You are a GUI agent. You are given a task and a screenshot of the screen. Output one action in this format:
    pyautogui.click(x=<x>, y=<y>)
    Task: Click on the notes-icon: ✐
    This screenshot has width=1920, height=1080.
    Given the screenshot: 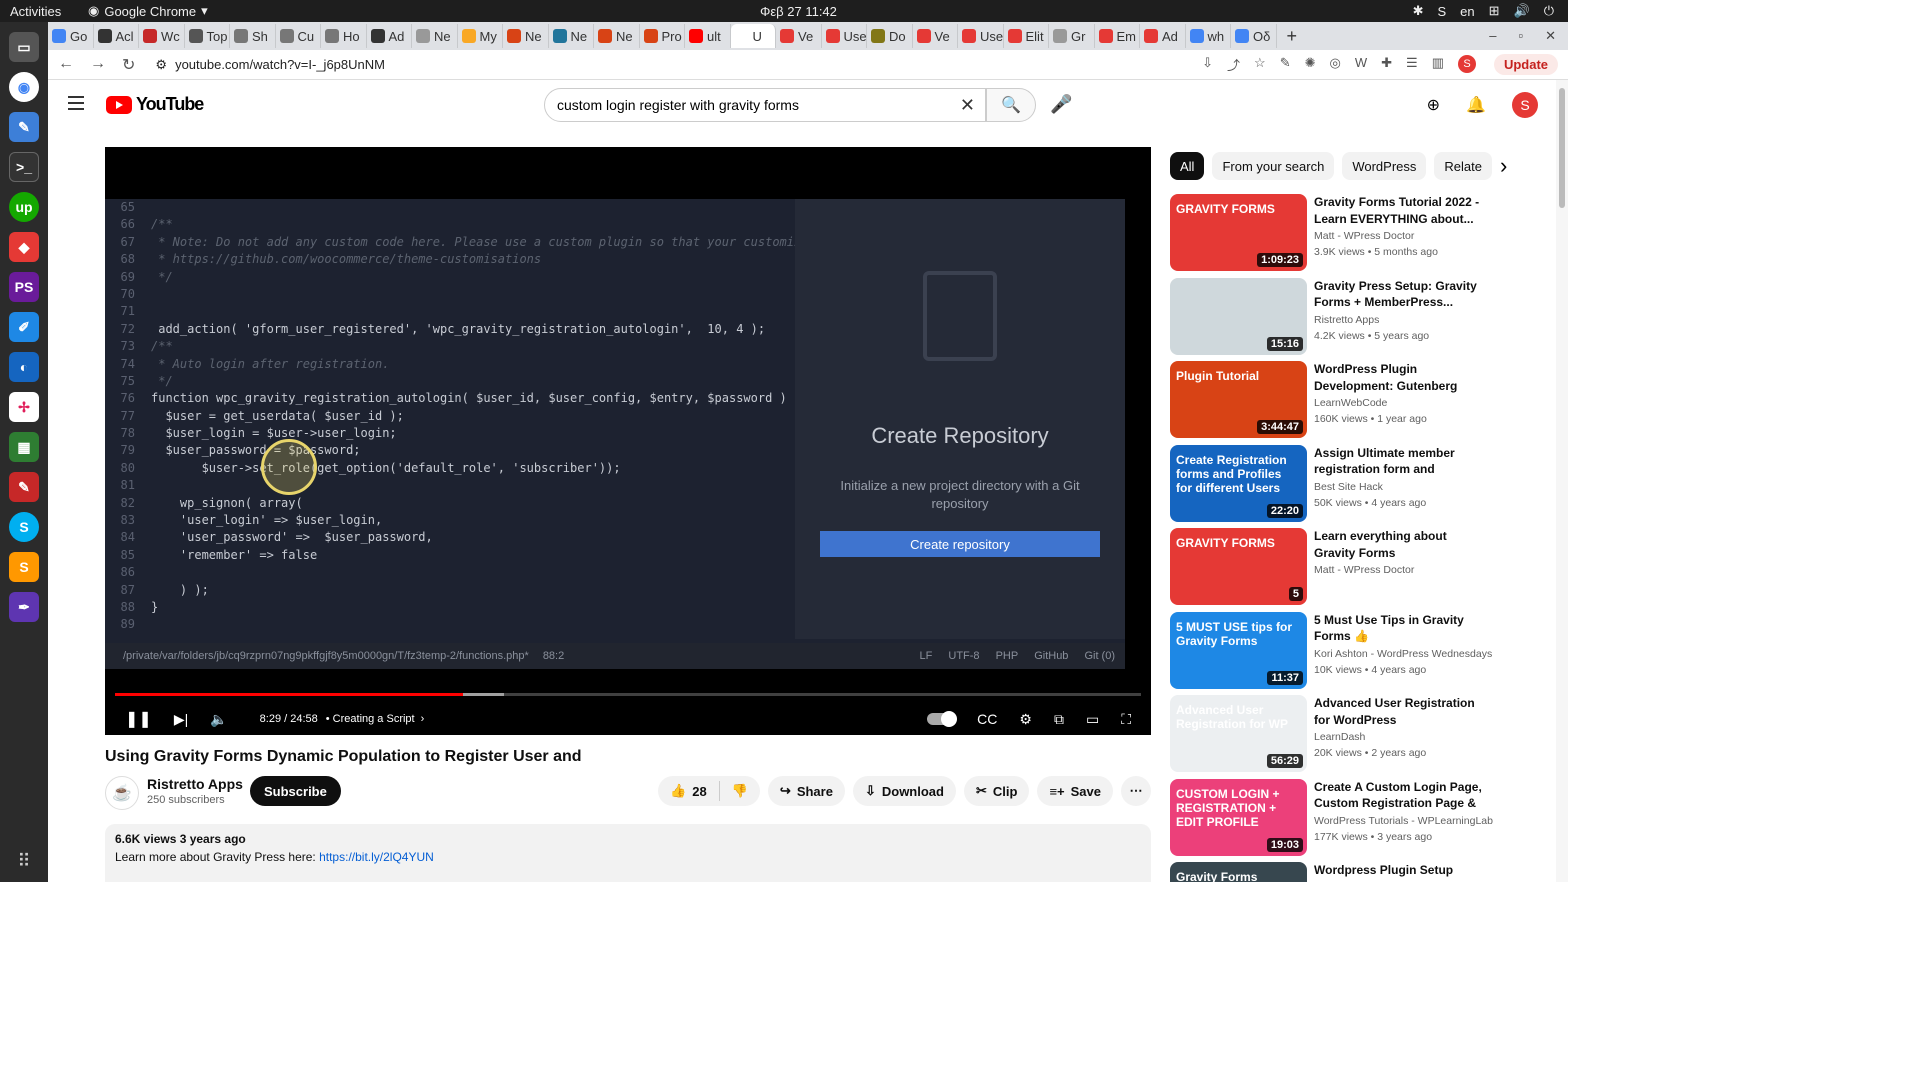 What is the action you would take?
    pyautogui.click(x=24, y=327)
    